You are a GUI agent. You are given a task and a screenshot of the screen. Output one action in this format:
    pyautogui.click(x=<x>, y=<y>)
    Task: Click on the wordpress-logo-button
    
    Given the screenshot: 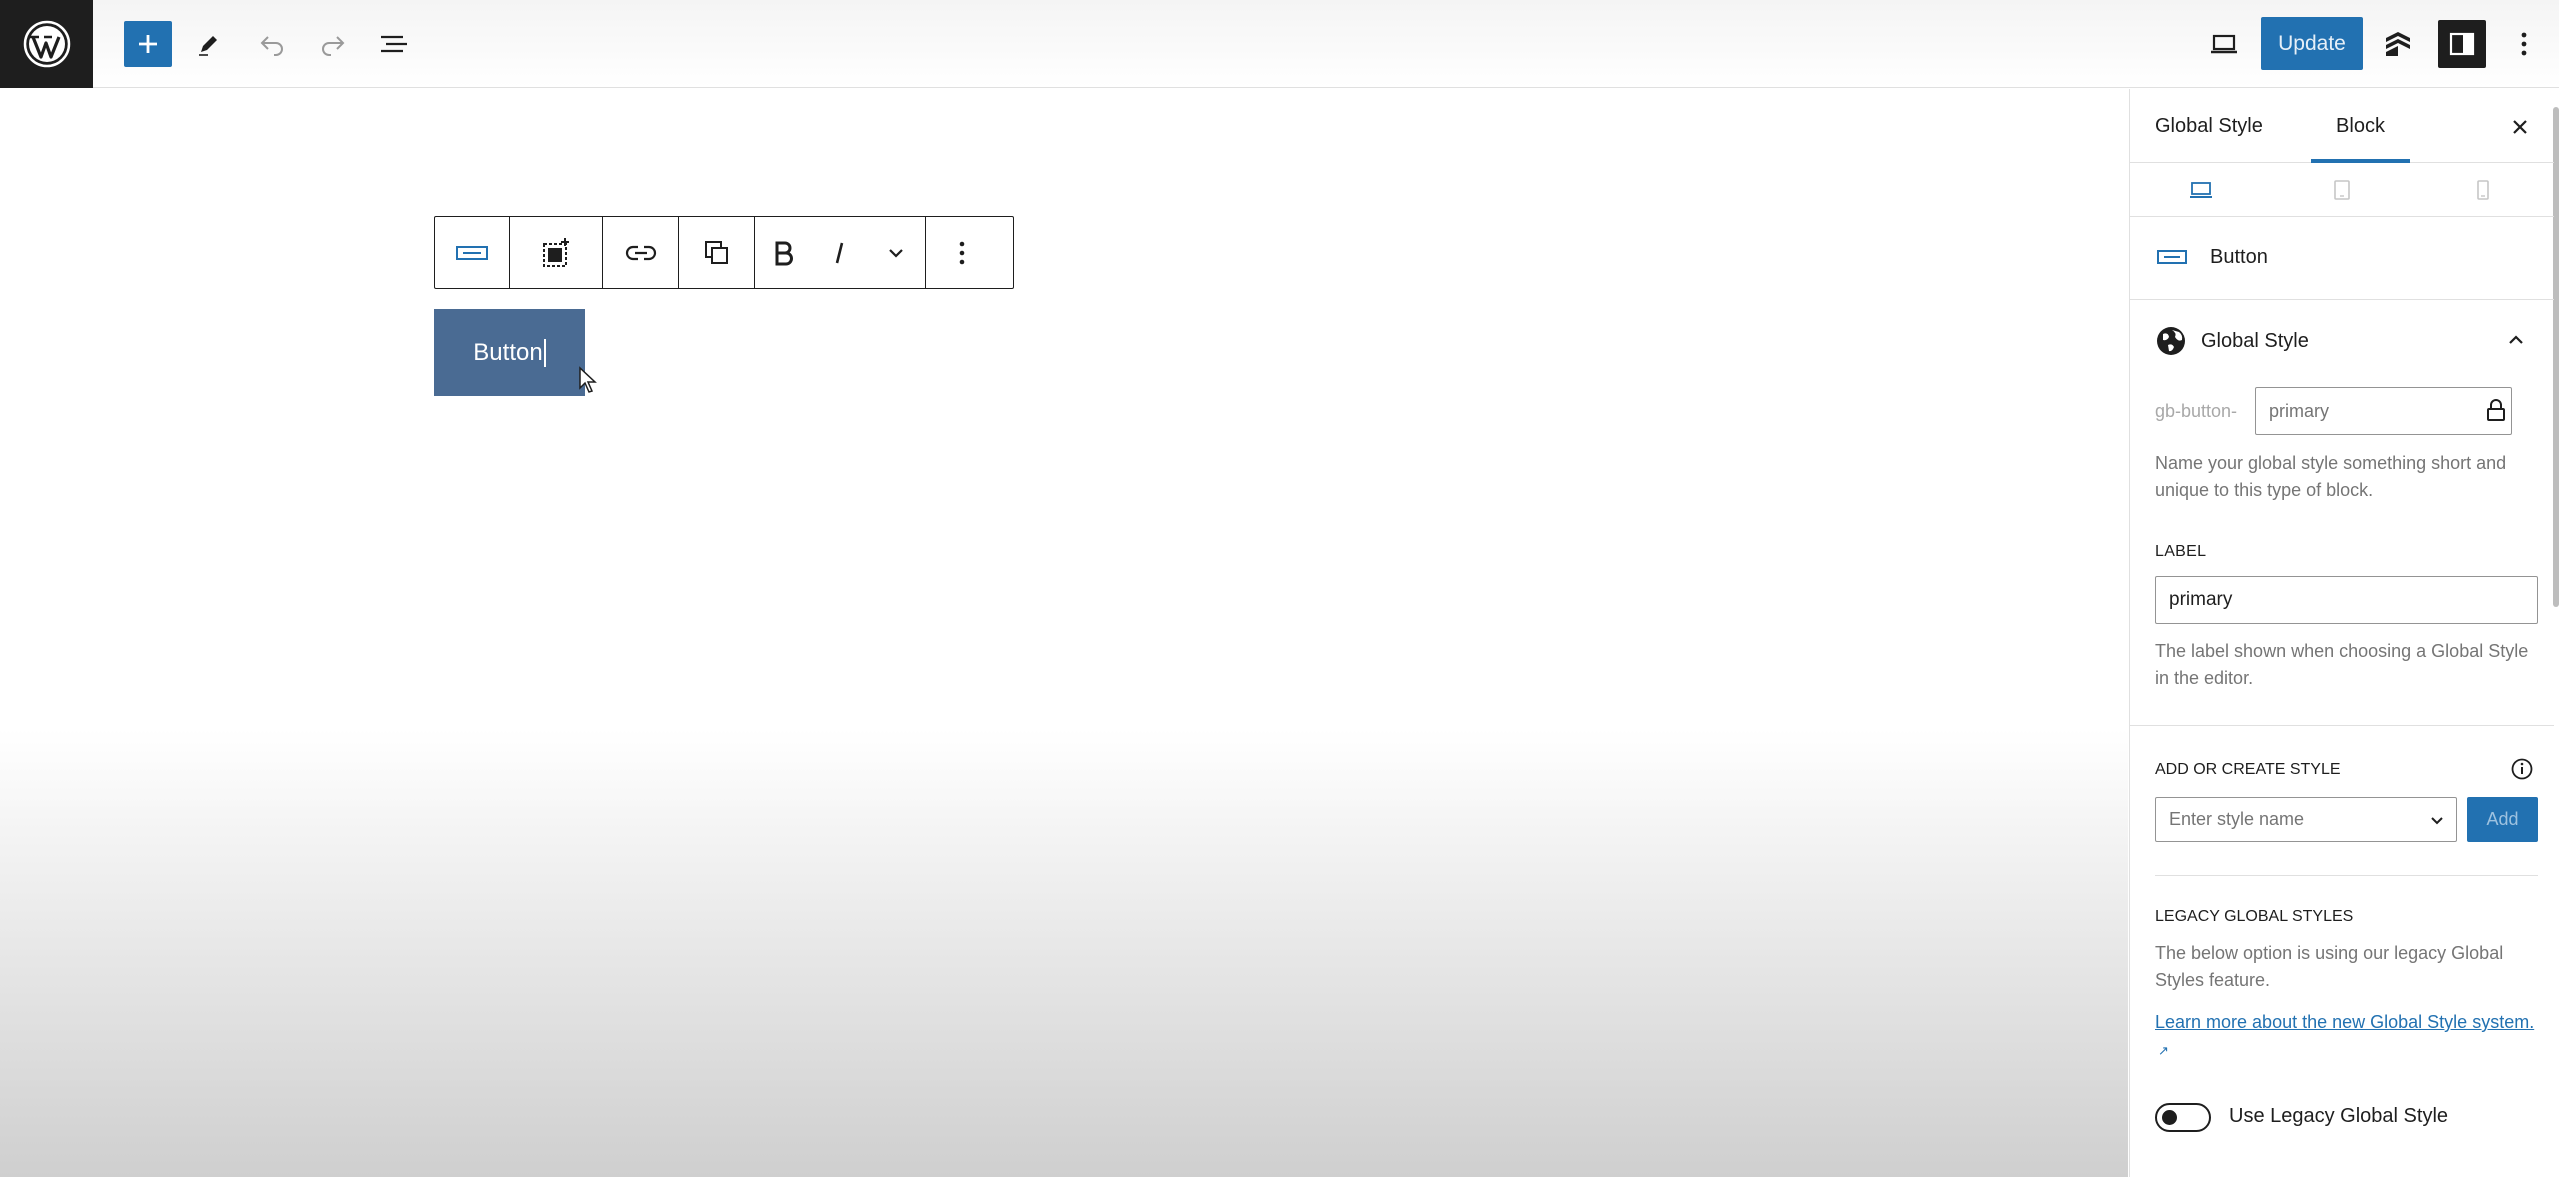 What is the action you would take?
    pyautogui.click(x=46, y=44)
    